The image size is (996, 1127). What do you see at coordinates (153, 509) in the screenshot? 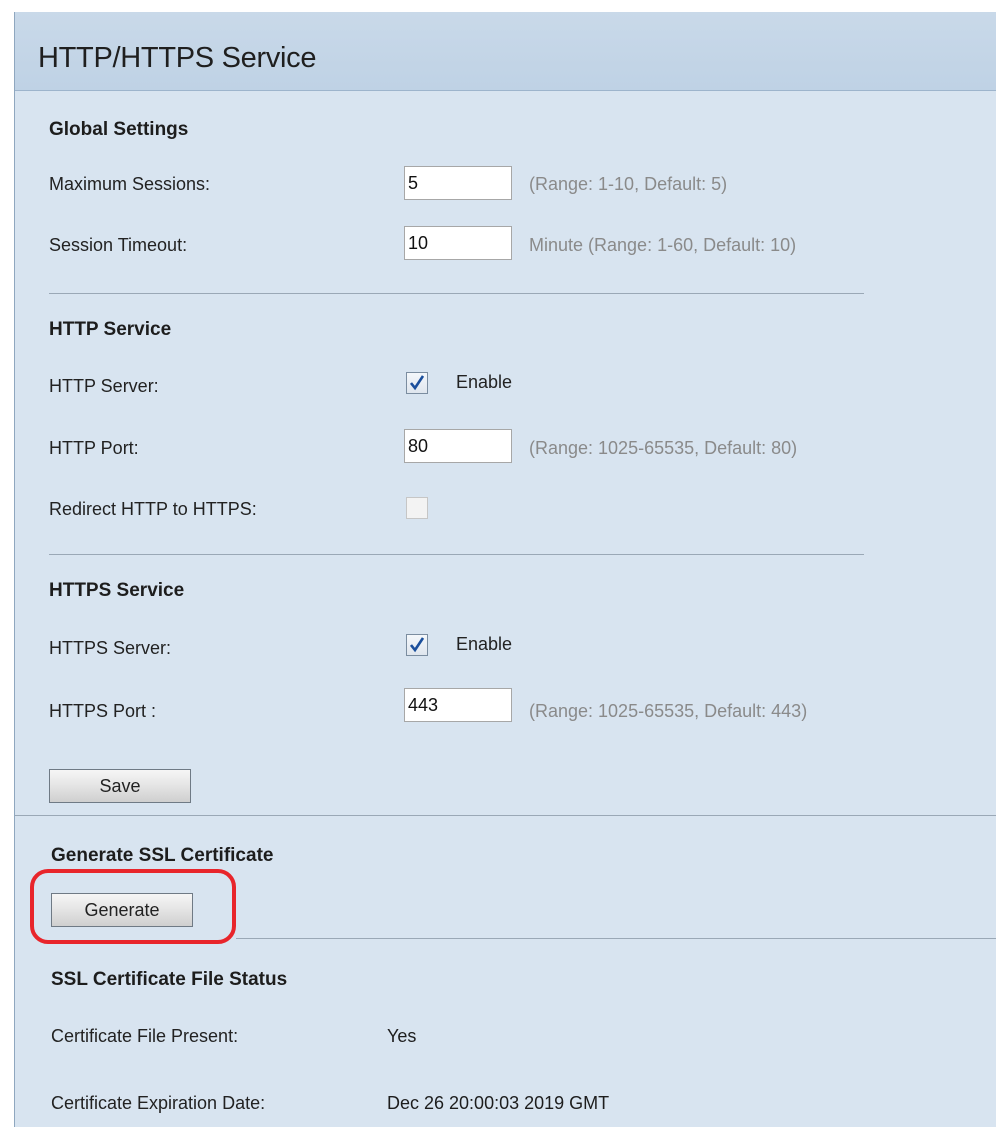
I see `redirect-http-label: Redirect HTTP to HTTPS:` at bounding box center [153, 509].